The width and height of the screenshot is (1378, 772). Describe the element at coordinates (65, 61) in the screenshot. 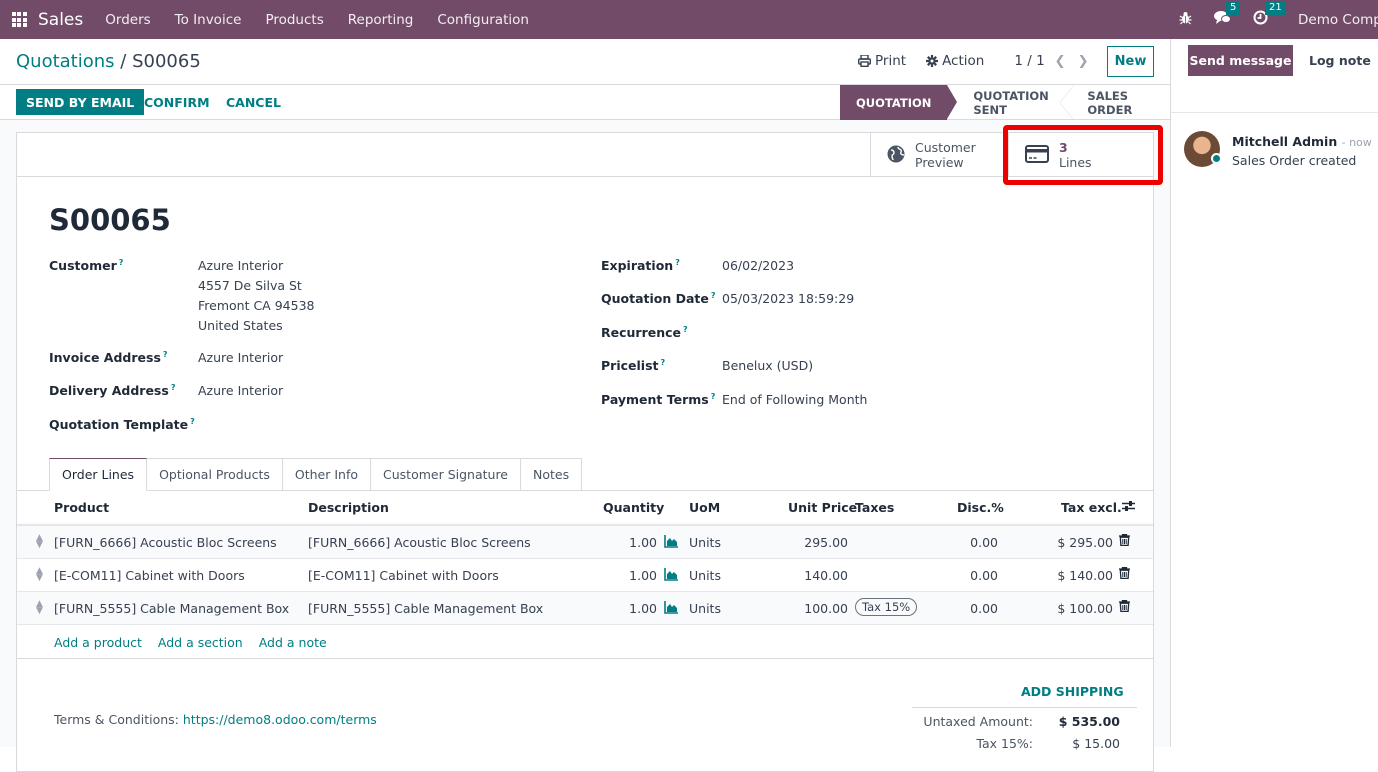

I see `breadcrumb-quotations: Quotations` at that location.